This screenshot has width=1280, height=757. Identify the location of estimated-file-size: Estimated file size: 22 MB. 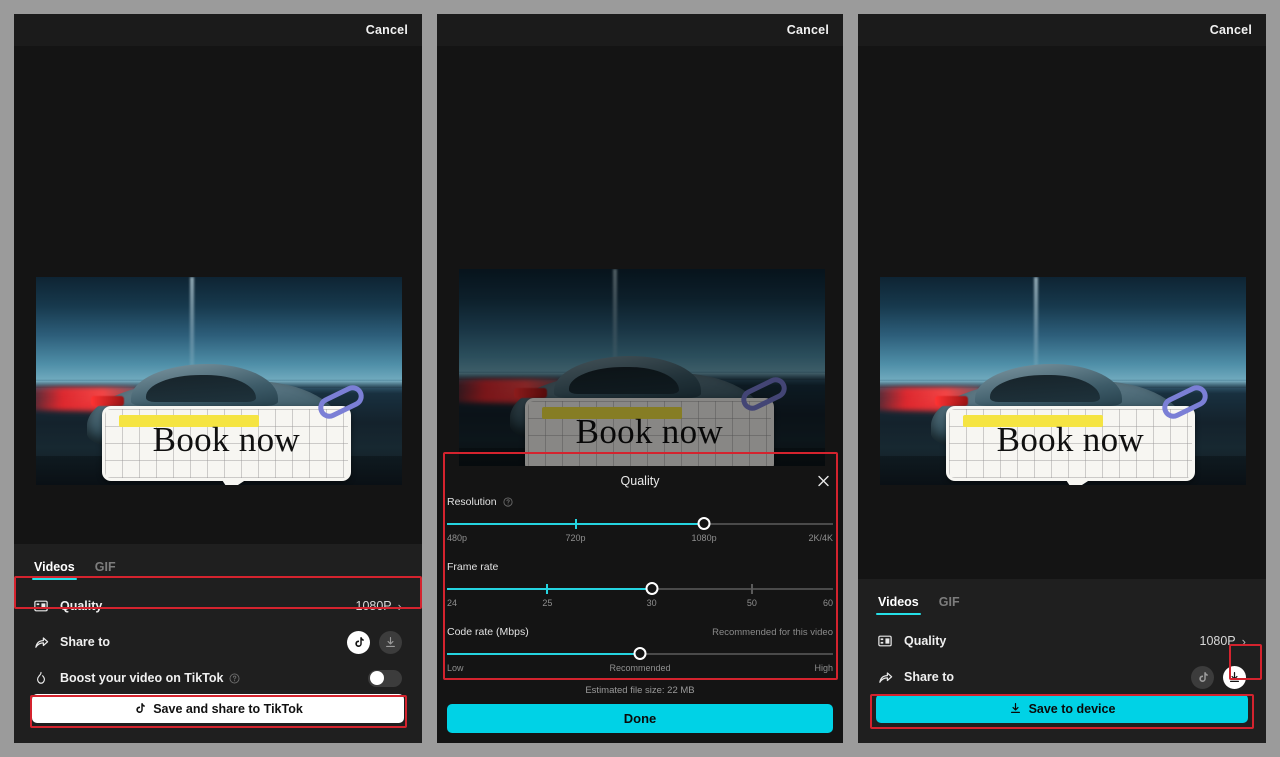
(640, 690).